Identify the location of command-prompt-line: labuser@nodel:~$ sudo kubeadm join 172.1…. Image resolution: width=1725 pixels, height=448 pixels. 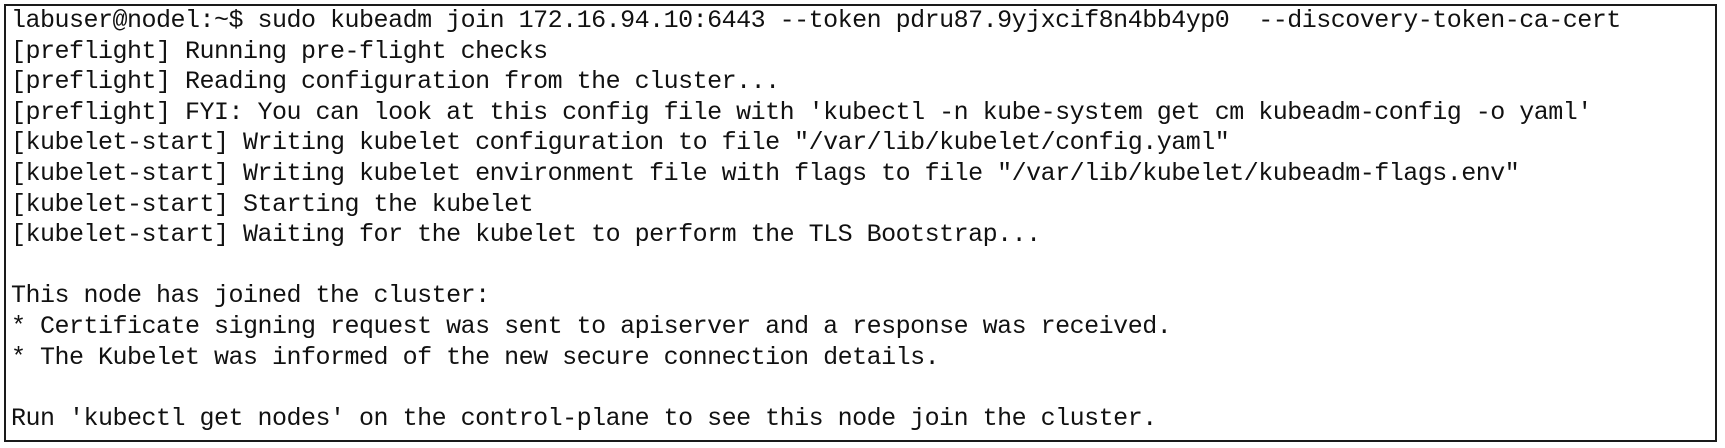
(816, 20).